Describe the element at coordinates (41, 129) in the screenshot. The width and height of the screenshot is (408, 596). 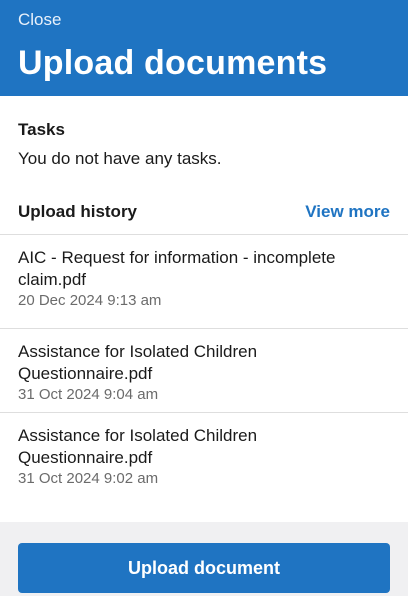
I see `tasks-heading: Tasks` at that location.